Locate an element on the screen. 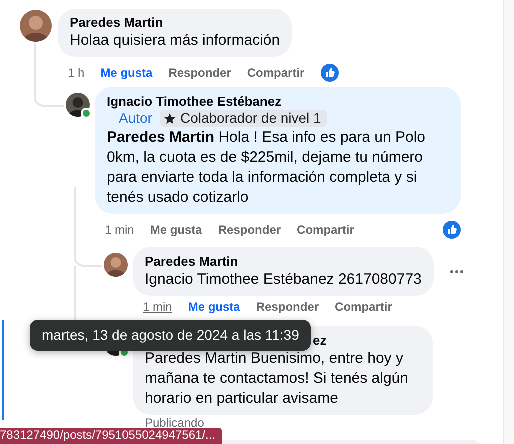 The image size is (514, 444). timestamp-link: 1 h is located at coordinates (76, 73).